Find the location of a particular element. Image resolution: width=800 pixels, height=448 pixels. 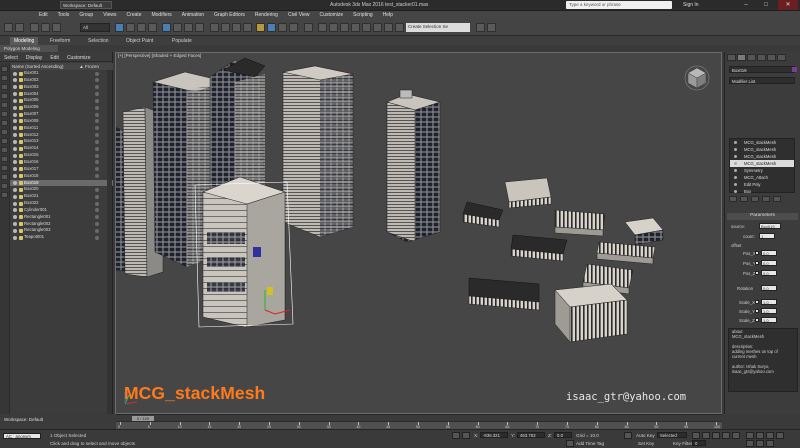

modifier-list-dropdown: Modifier List is located at coordinates (762, 80).